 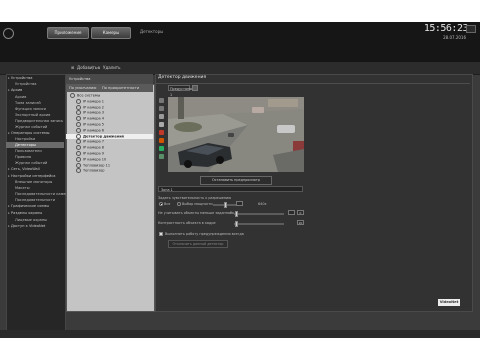 I want to click on sidebar-item: Графические схемы, so click(x=28, y=206).